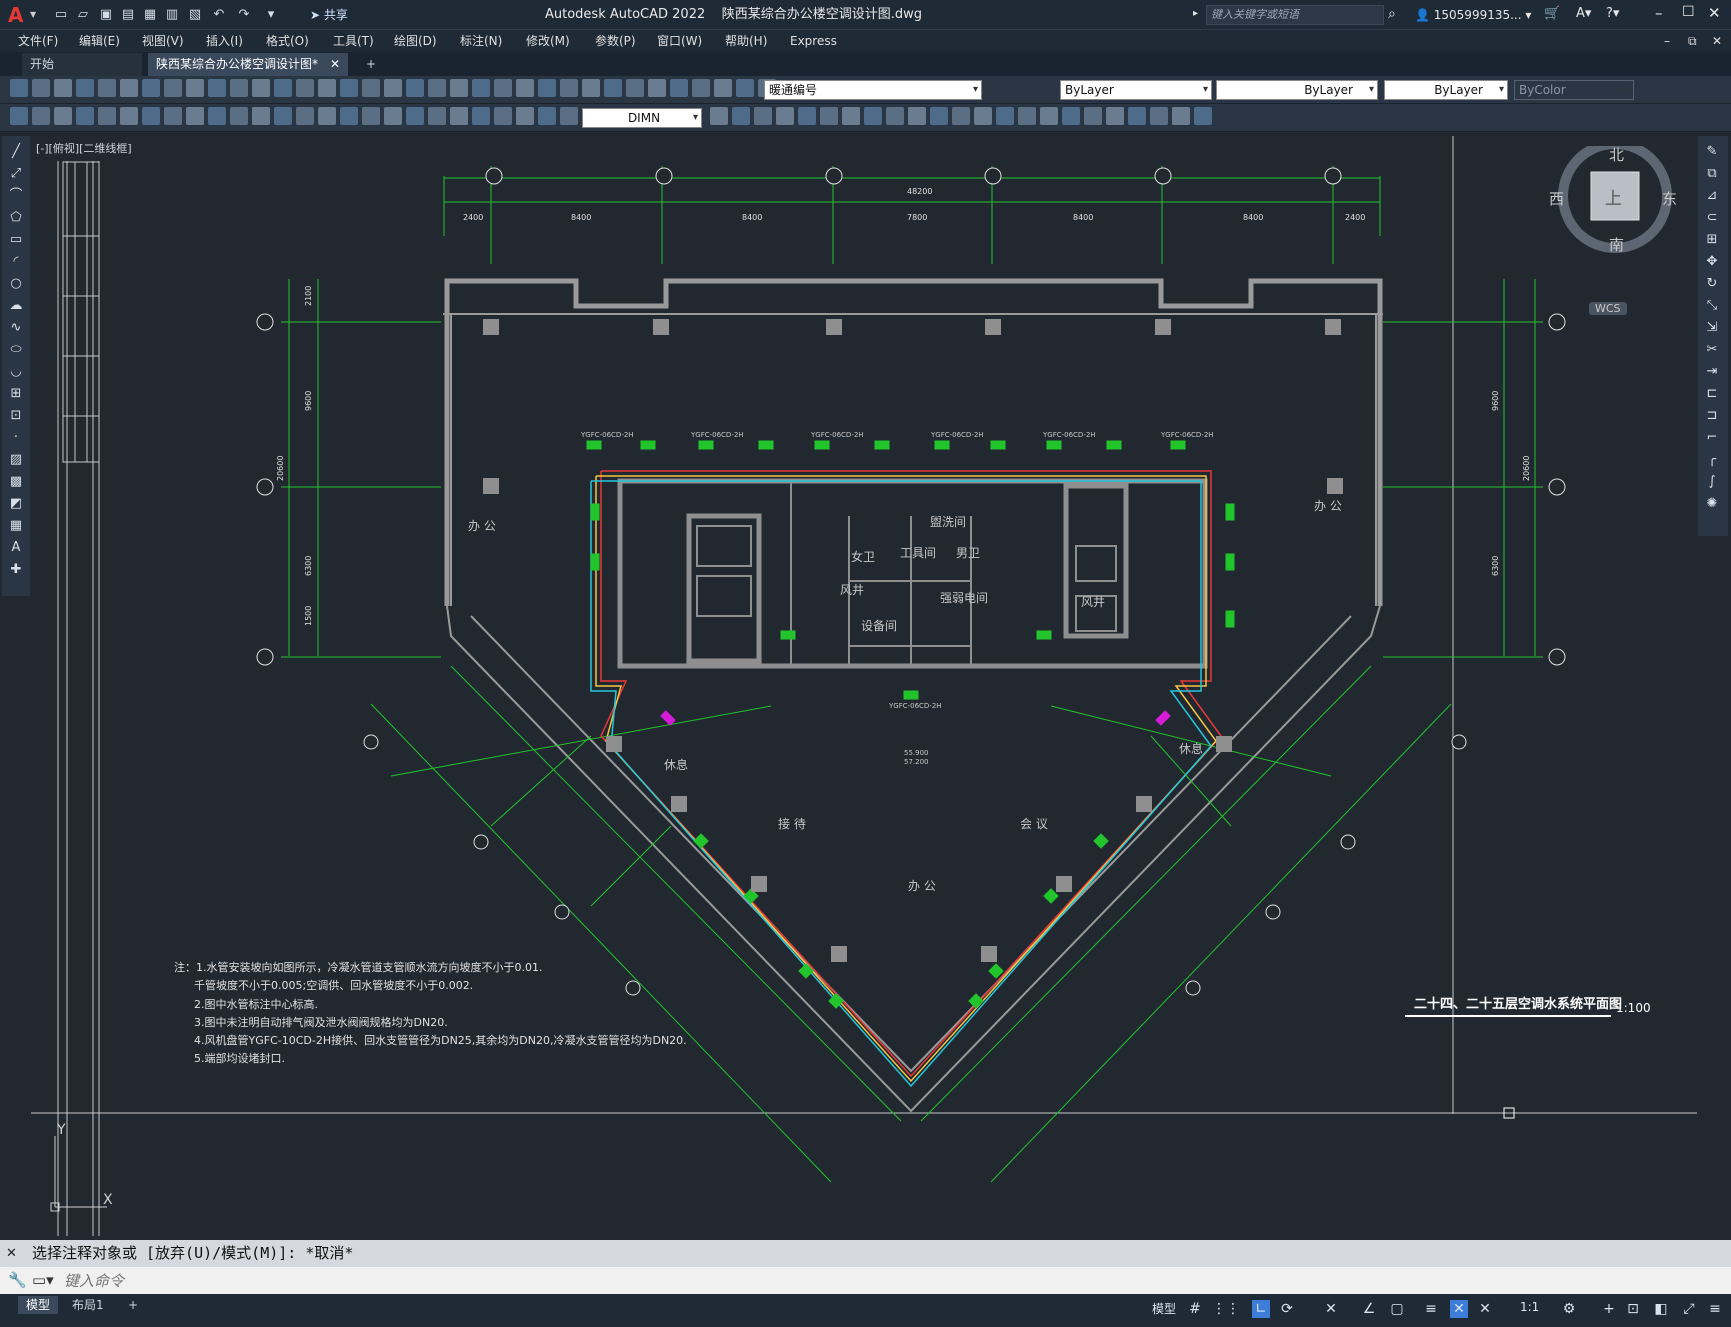  Describe the element at coordinates (16, 284) in the screenshot. I see `circle-icon: ○` at that location.